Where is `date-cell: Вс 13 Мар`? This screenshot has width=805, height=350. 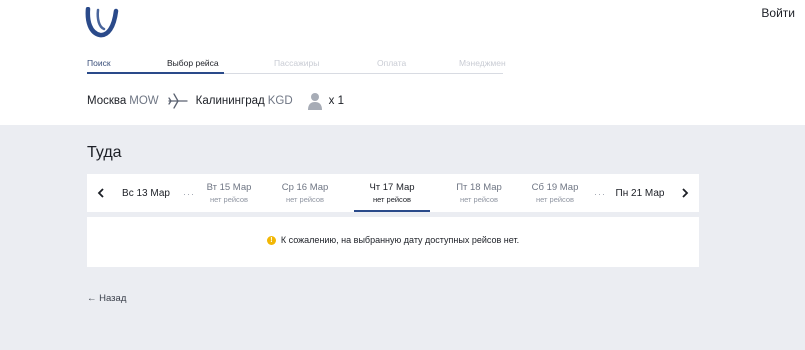 date-cell: Вс 13 Мар is located at coordinates (146, 193).